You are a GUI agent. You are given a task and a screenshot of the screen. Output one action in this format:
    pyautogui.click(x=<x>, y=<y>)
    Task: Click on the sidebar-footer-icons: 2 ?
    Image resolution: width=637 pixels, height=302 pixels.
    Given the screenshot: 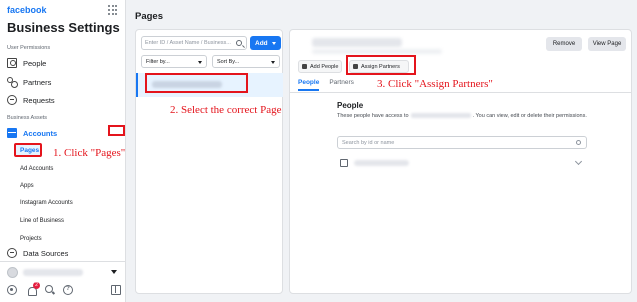 What is the action you would take?
    pyautogui.click(x=64, y=289)
    